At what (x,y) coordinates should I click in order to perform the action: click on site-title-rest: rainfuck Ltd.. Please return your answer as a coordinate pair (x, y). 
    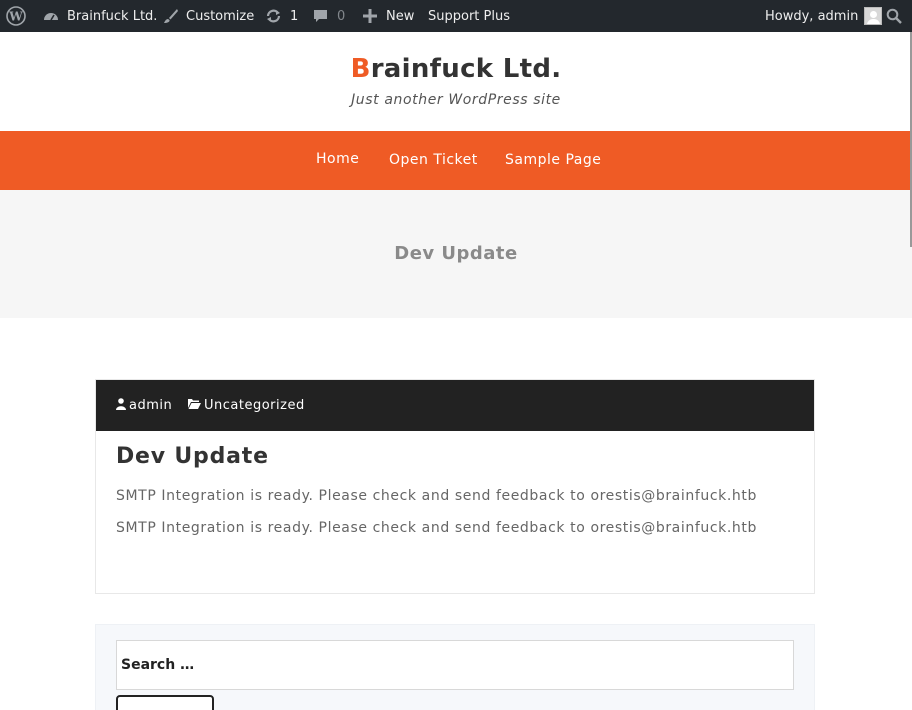
    Looking at the image, I should click on (466, 69).